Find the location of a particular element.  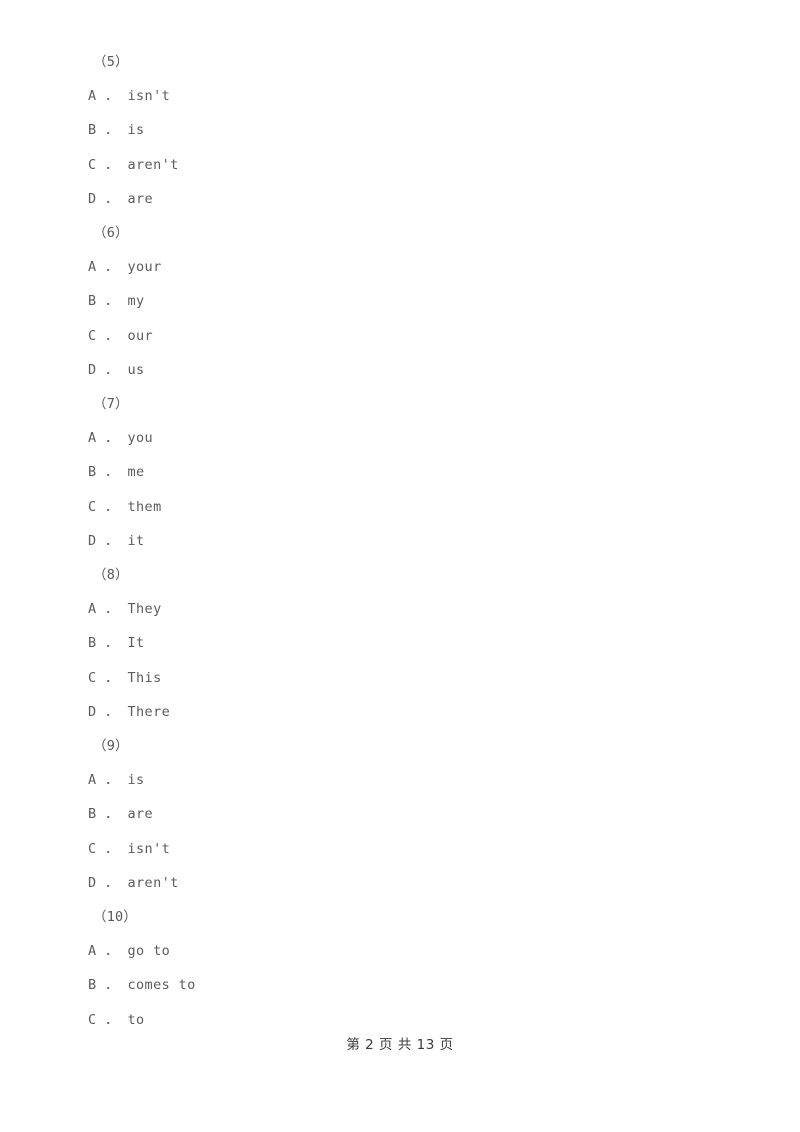

answer-option: B ． comes to is located at coordinates (142, 984).